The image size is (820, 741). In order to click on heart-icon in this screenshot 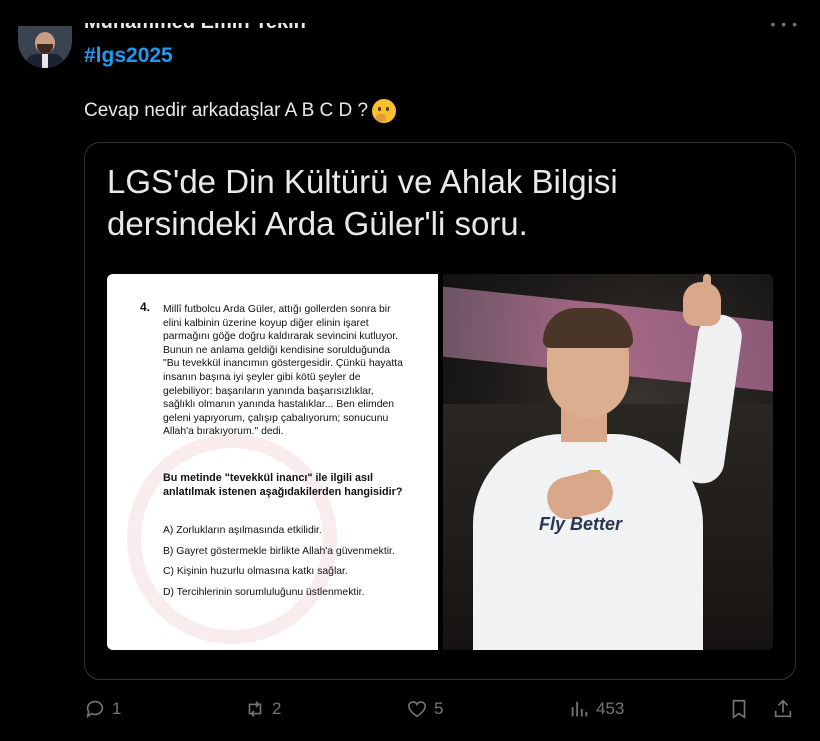, I will do `click(417, 709)`.